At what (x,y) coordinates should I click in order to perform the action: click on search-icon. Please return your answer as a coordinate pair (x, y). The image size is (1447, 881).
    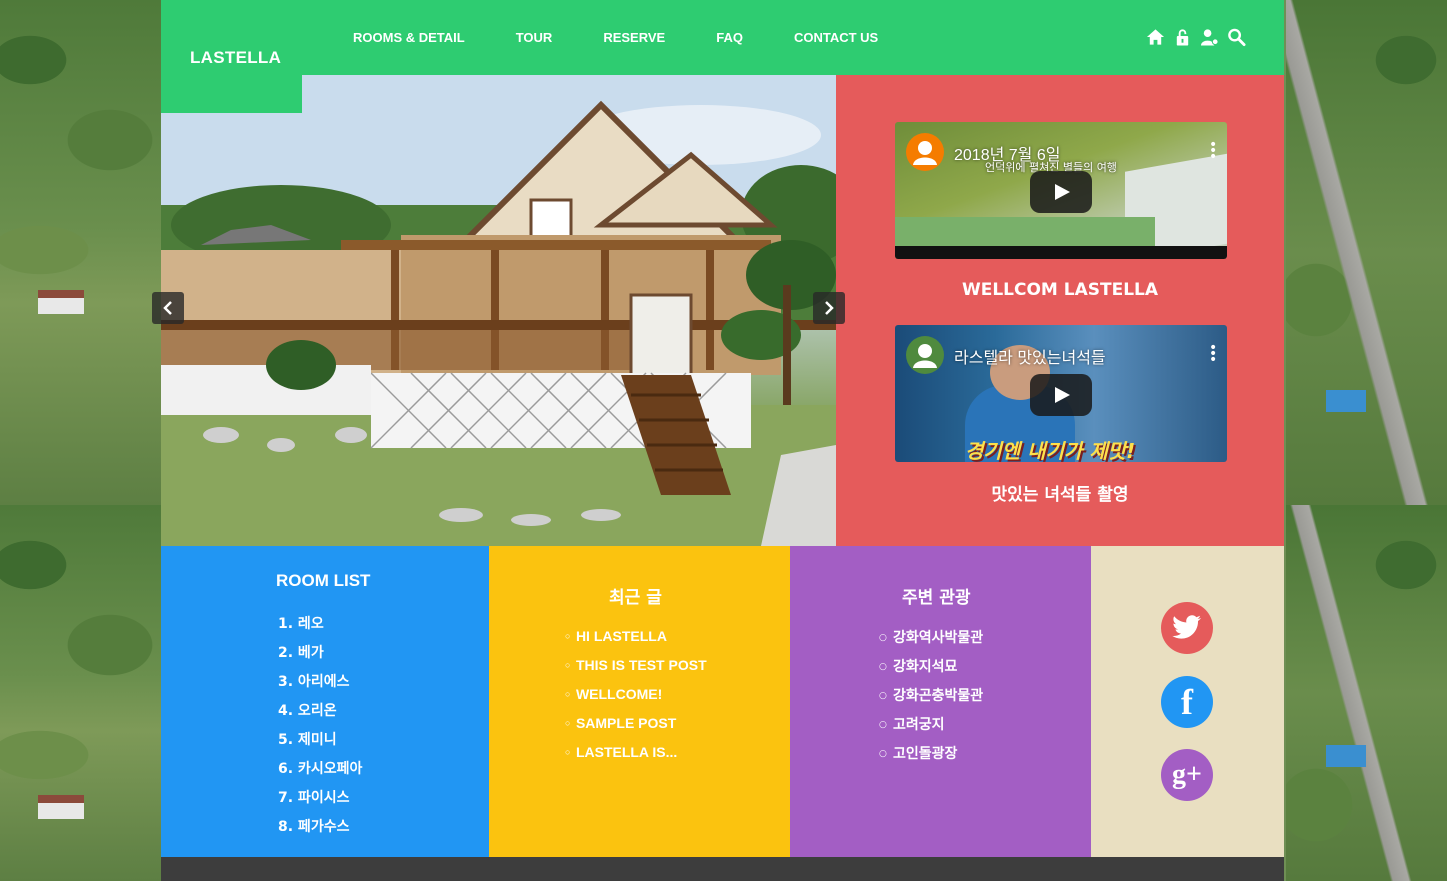
    Looking at the image, I should click on (1236, 37).